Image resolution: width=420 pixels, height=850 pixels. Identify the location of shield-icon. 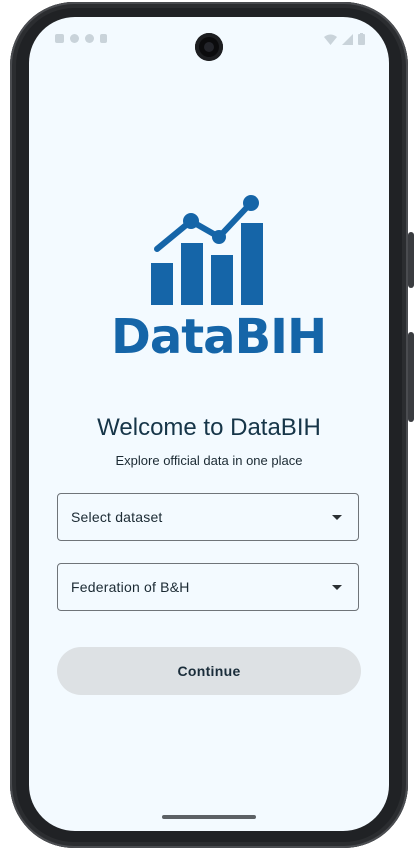
(74, 38).